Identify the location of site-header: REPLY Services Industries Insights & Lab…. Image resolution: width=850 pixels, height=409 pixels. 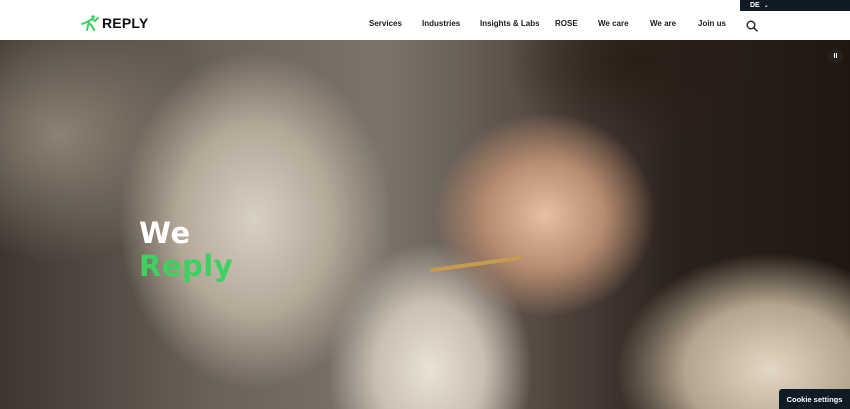
(425, 20).